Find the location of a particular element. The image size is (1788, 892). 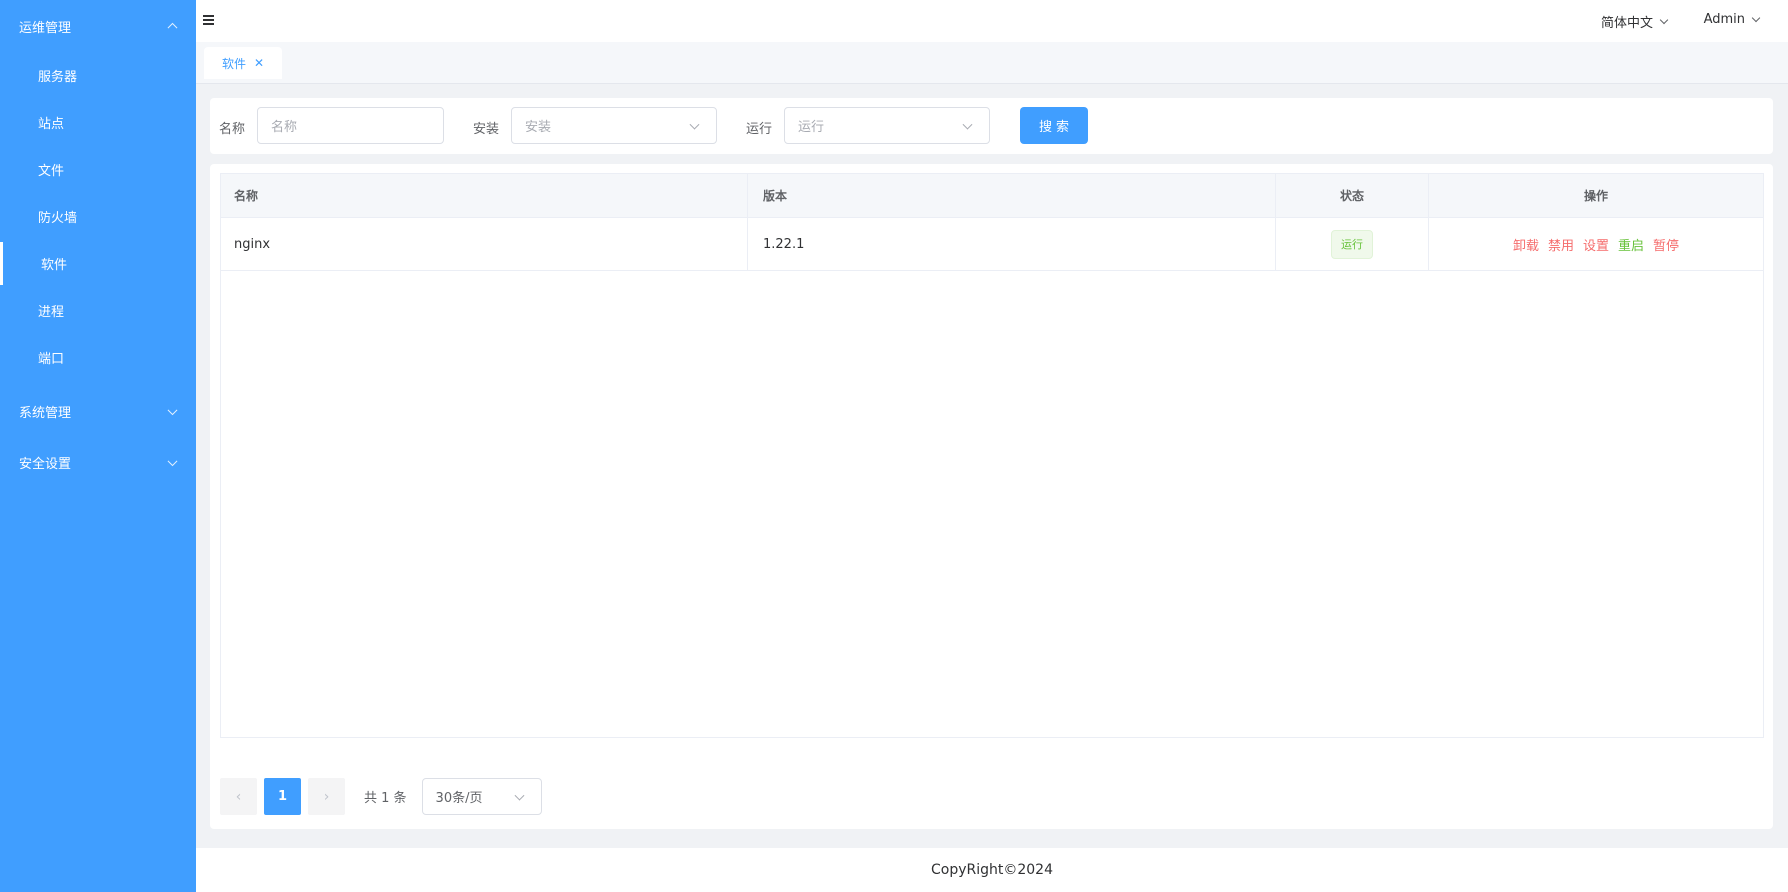

name-filter-input: 名称 is located at coordinates (350, 125).